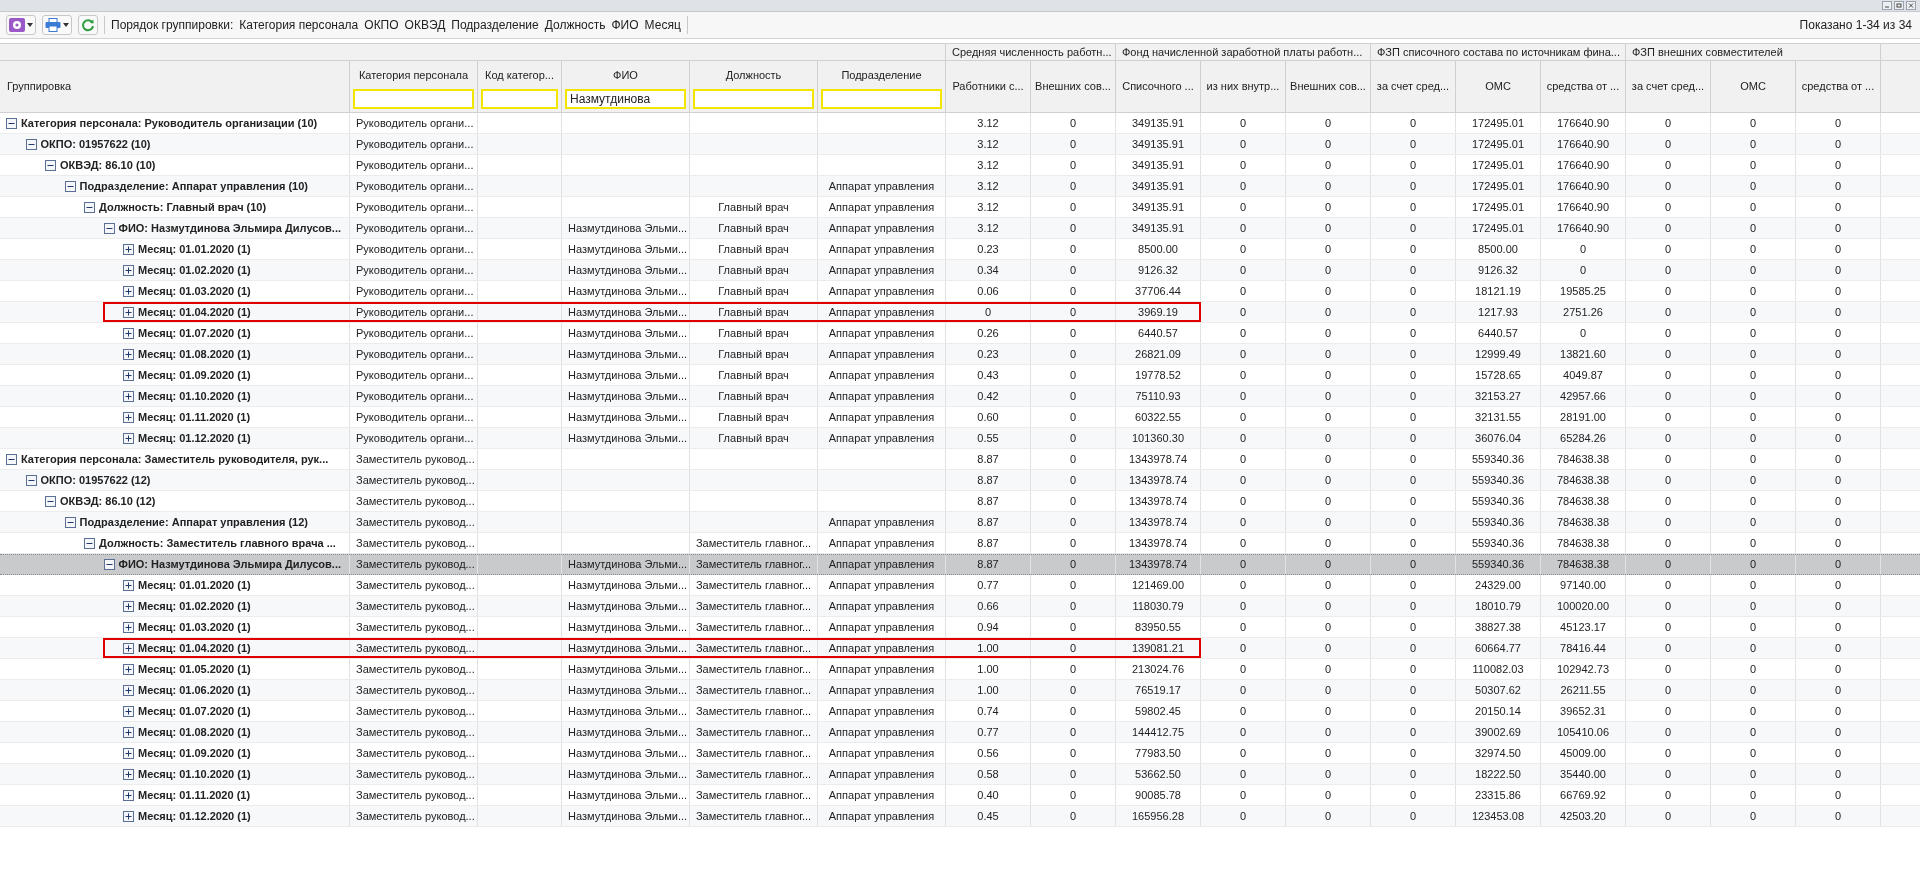  I want to click on grouping-field: Категория персонала, so click(299, 25).